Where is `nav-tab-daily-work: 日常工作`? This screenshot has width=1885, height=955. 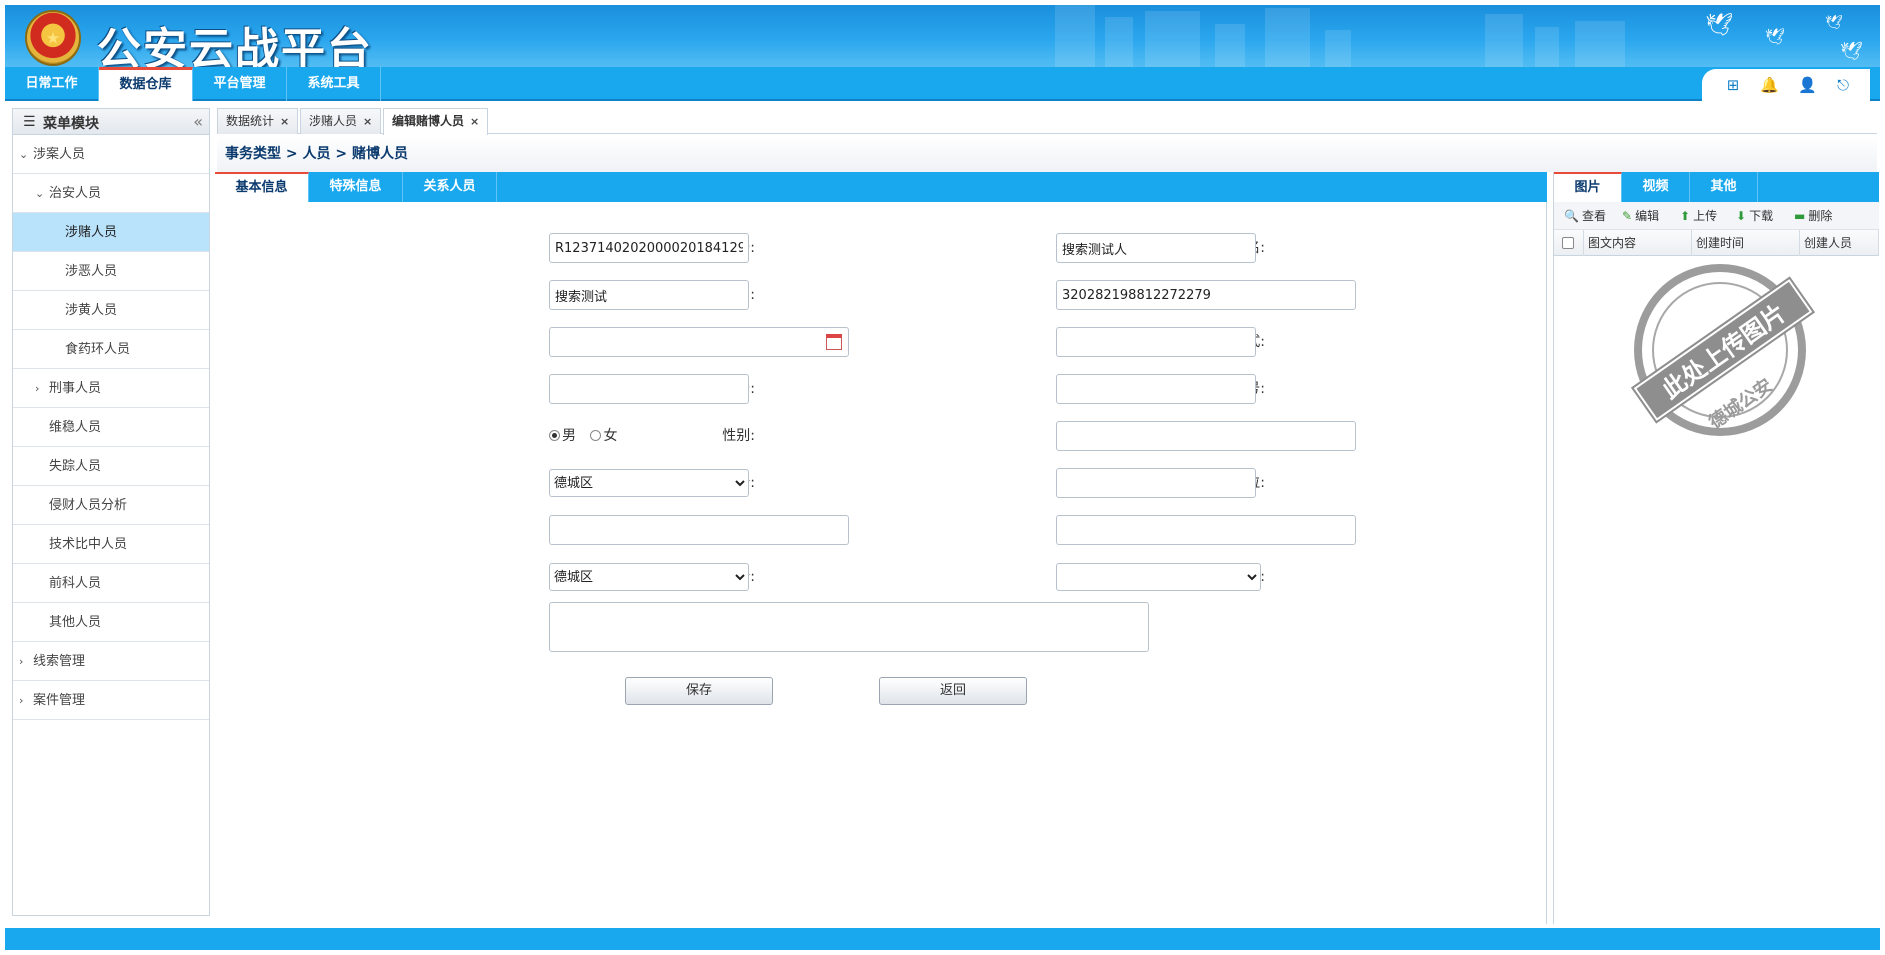 nav-tab-daily-work: 日常工作 is located at coordinates (52, 84).